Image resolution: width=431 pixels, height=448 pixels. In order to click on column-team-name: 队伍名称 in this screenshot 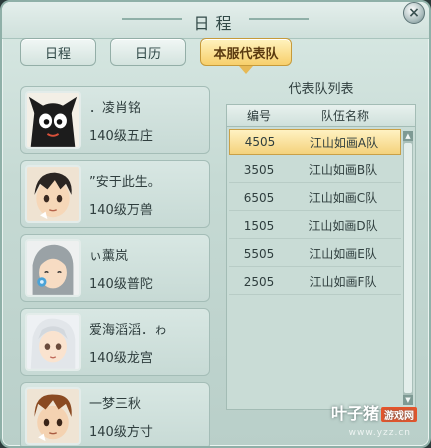, I will do `click(344, 116)`.